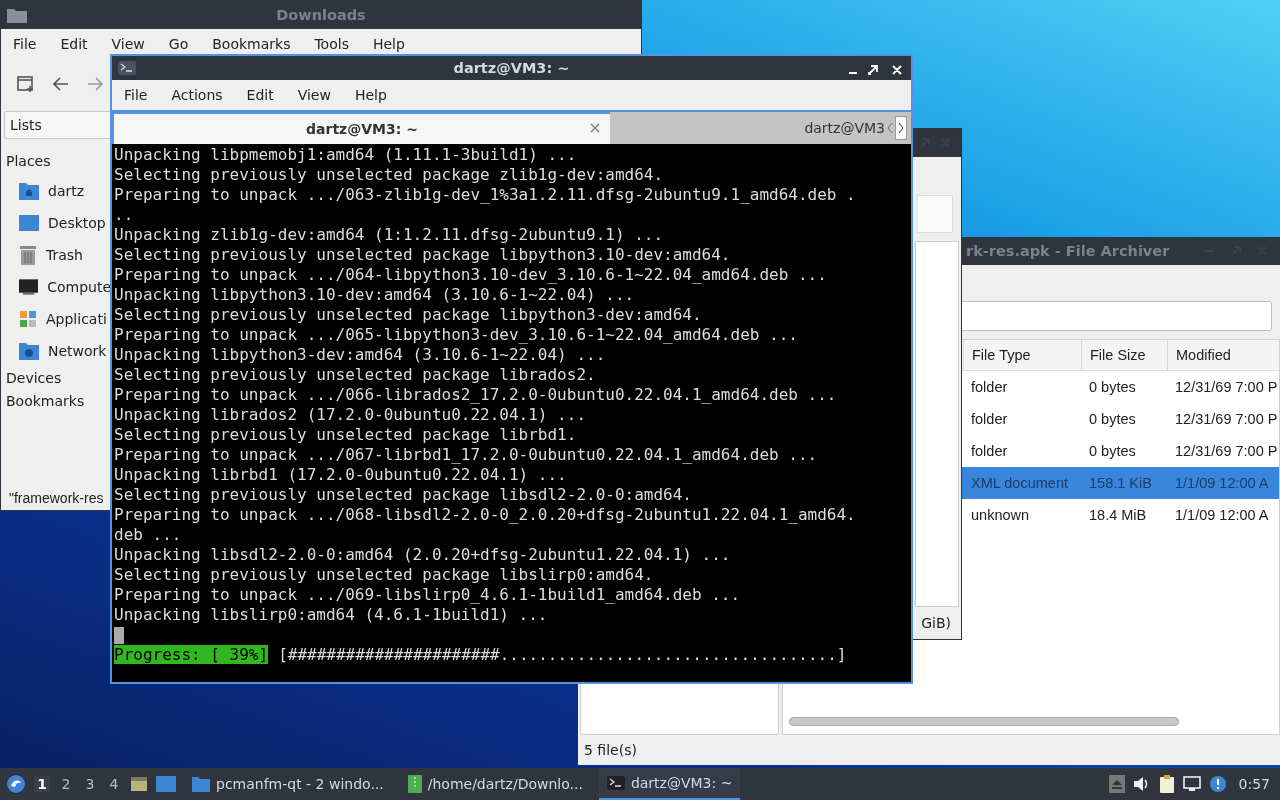 The image size is (1280, 800). I want to click on window-controls-icon, so click(875, 70).